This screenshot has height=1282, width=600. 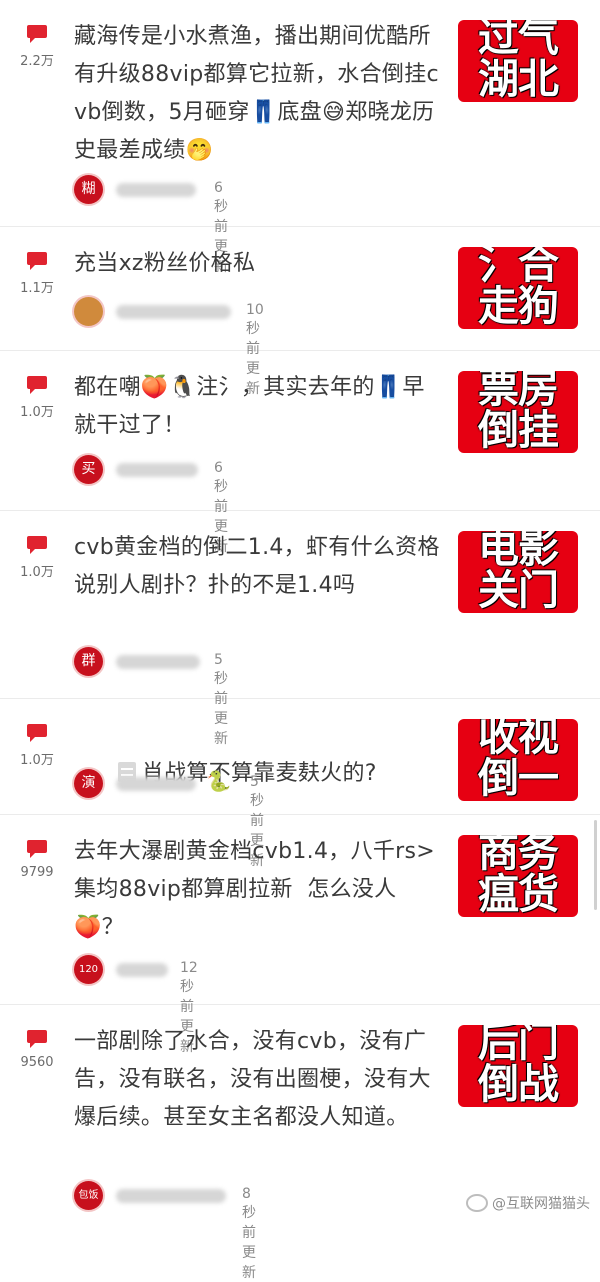 I want to click on thumbnail-text: 倒战, so click(x=518, y=1083).